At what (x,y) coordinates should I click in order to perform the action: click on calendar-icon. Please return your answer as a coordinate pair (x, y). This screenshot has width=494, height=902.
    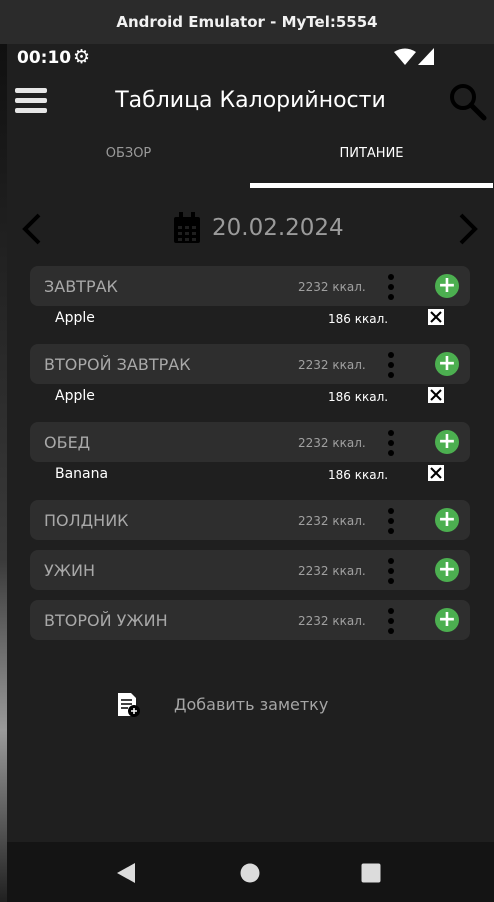
    Looking at the image, I should click on (187, 228).